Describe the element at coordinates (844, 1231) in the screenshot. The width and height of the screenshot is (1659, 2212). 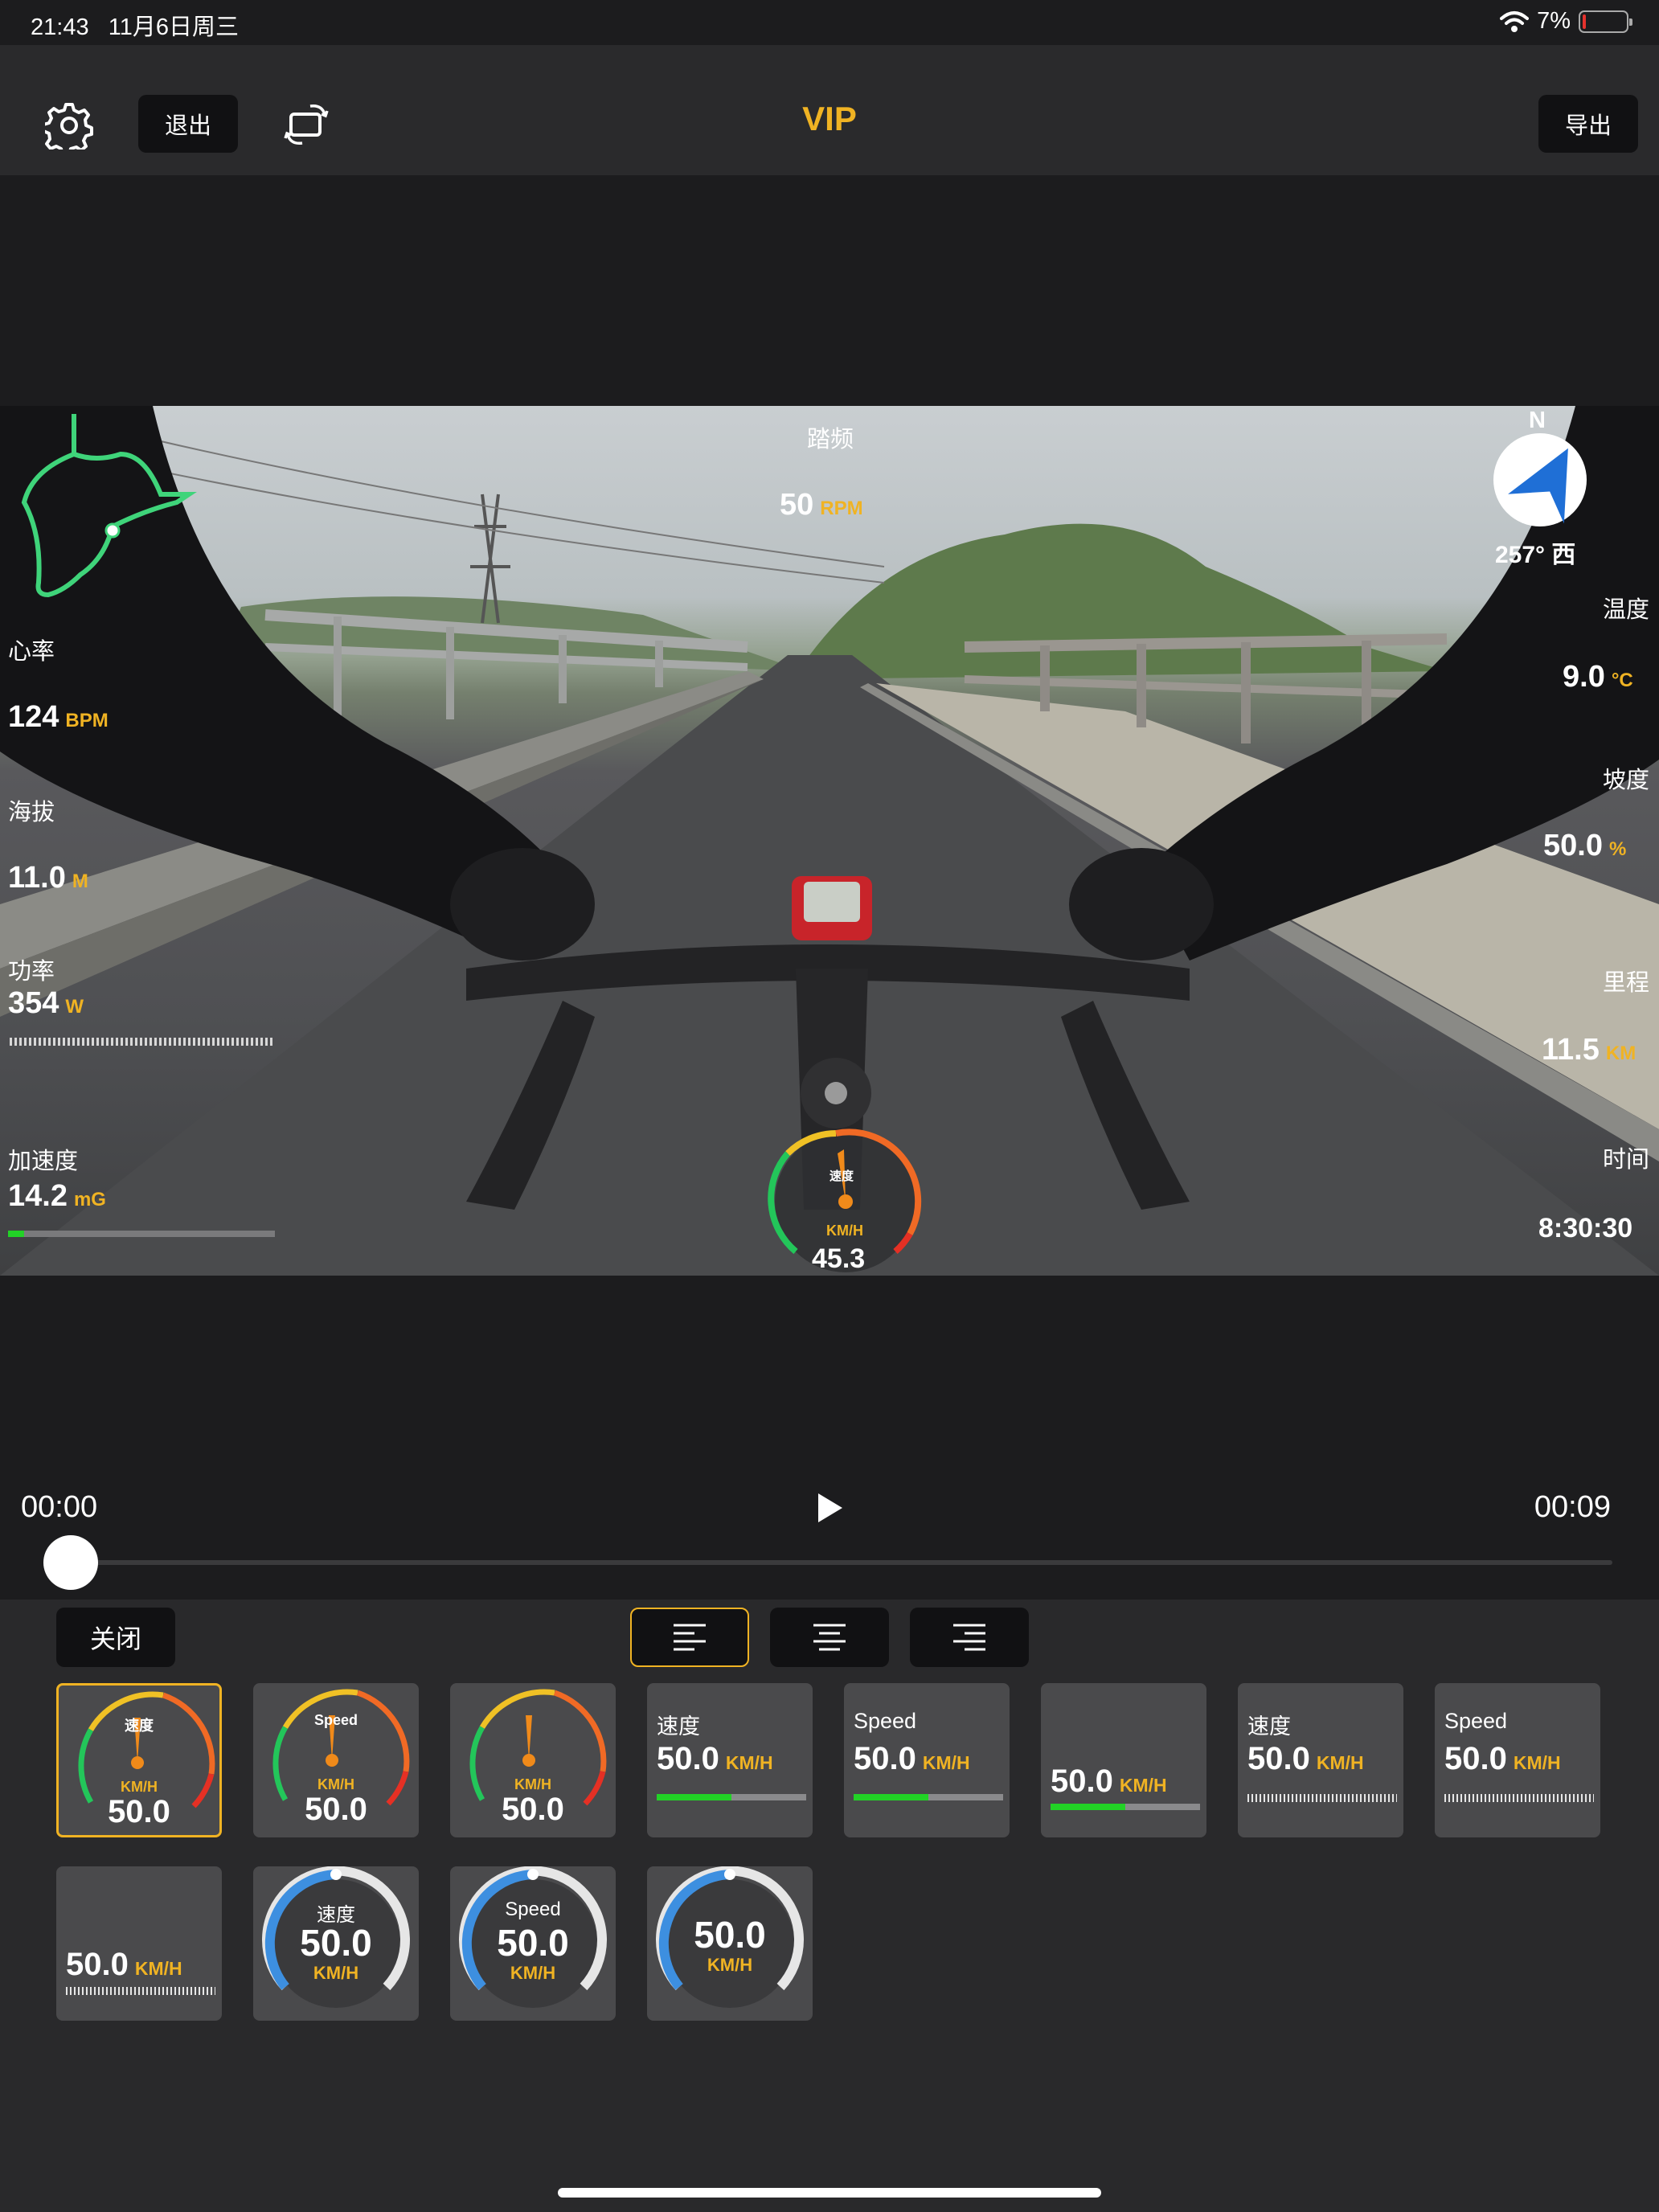
I see `speed-dial-unit: KM/H` at that location.